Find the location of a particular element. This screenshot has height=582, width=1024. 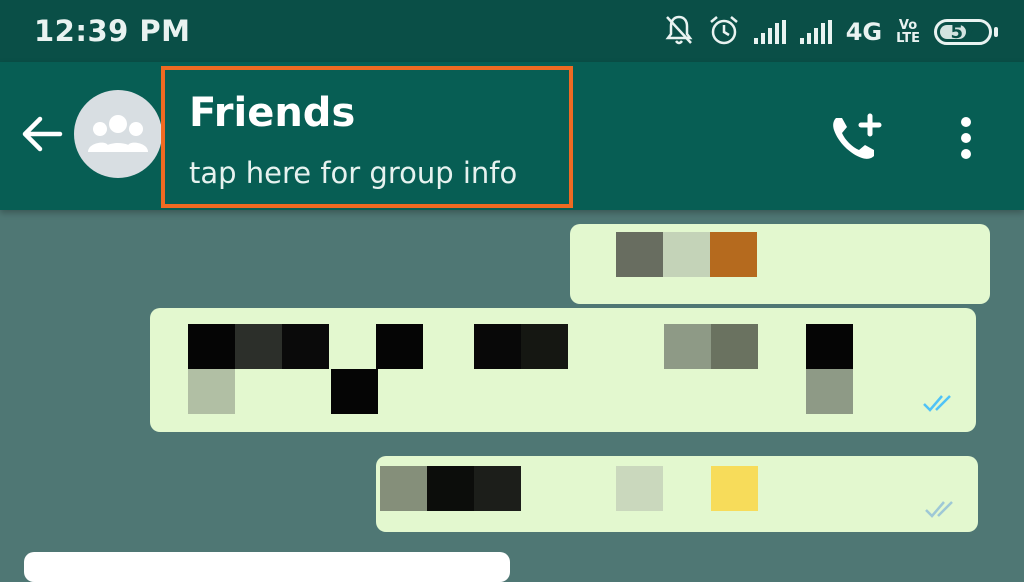

add-call-button is located at coordinates (856, 138).